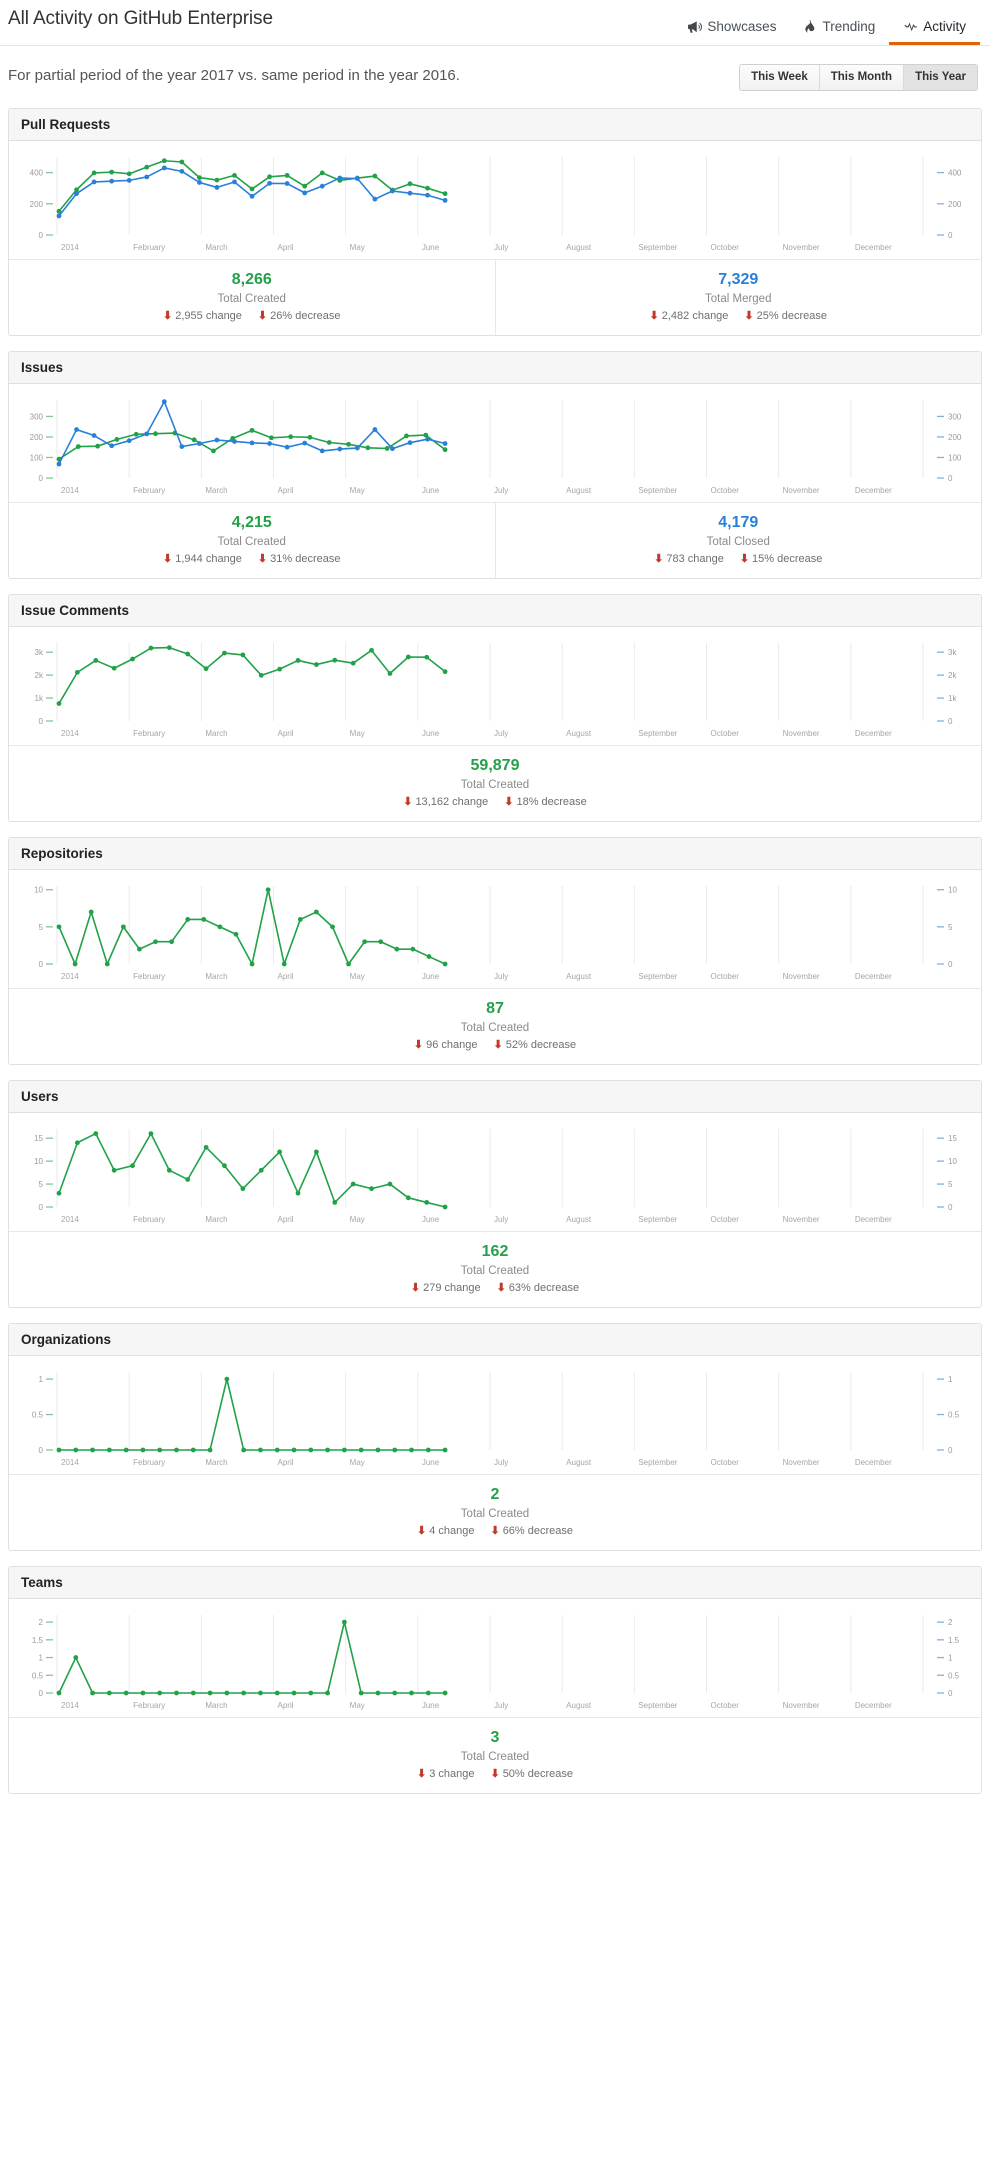 The width and height of the screenshot is (990, 2182). I want to click on stat-change: ⬇ 96 change, so click(446, 1045).